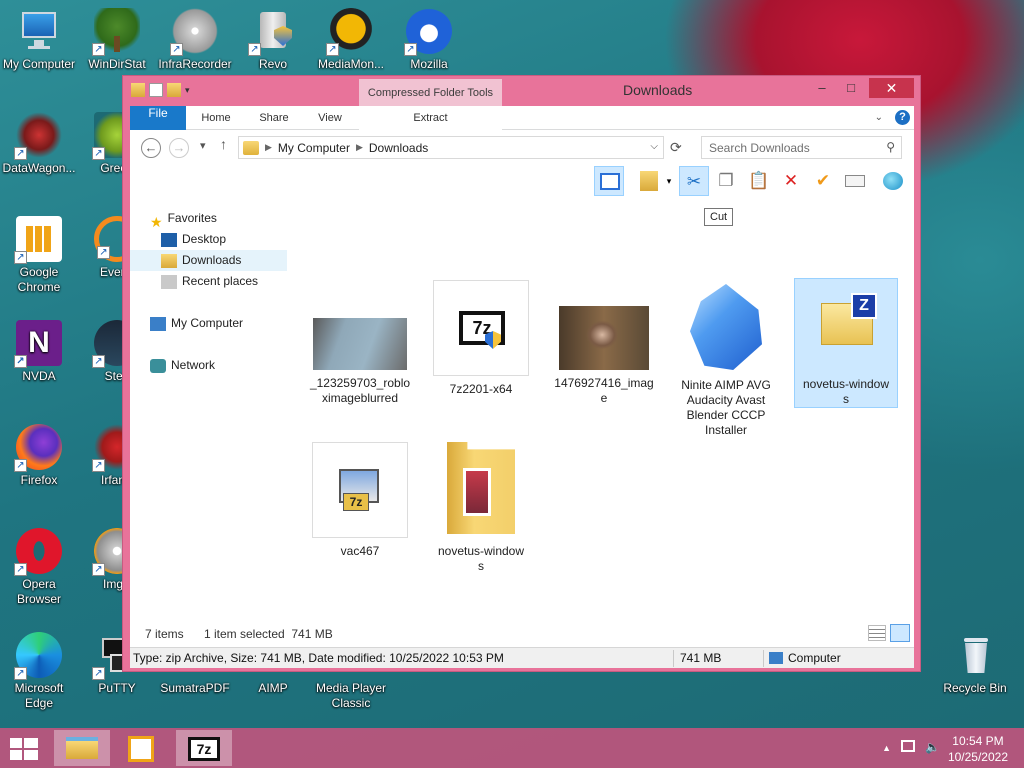  I want to click on clock-date: 10/25/2022, so click(977, 757).